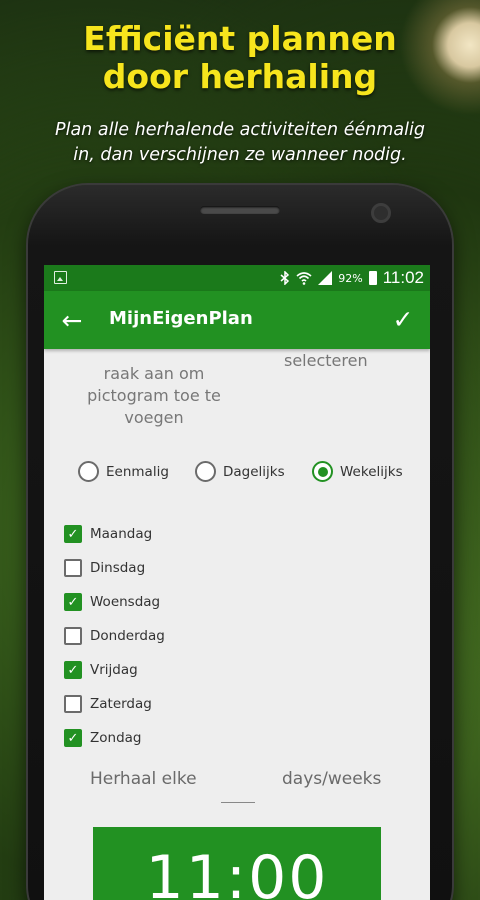 The height and width of the screenshot is (900, 480). I want to click on phone-speaker, so click(240, 210).